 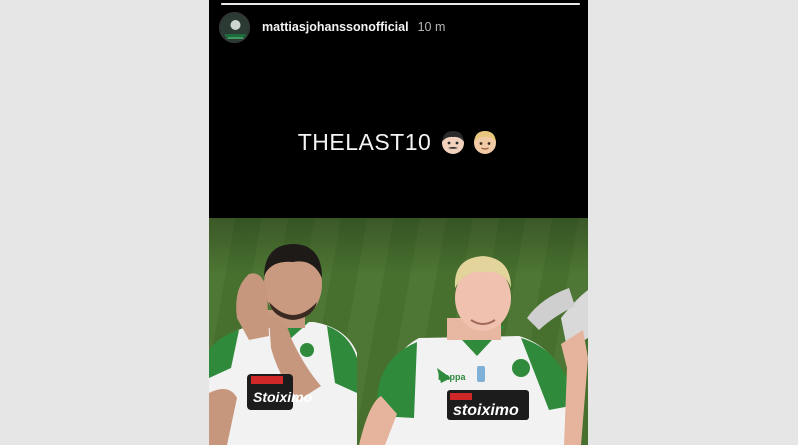 What do you see at coordinates (453, 142) in the screenshot?
I see `man-emoji-icon` at bounding box center [453, 142].